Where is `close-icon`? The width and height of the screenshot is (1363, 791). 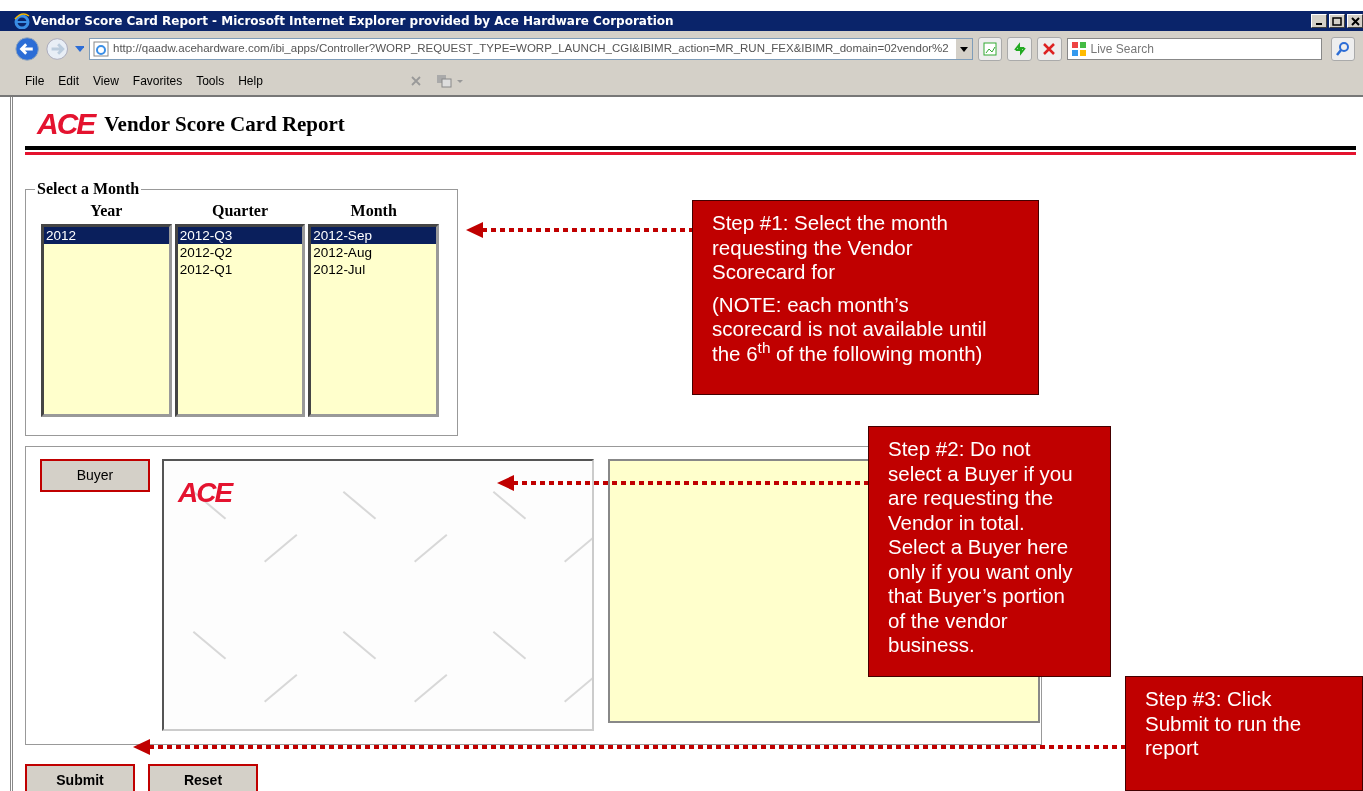
close-icon is located at coordinates (1355, 21).